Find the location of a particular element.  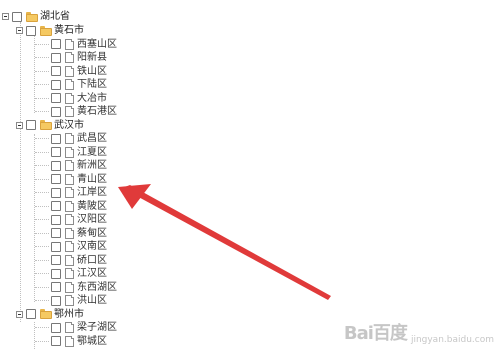

watermark: Bai百度 jingyan.baidu.com is located at coordinates (419, 332).